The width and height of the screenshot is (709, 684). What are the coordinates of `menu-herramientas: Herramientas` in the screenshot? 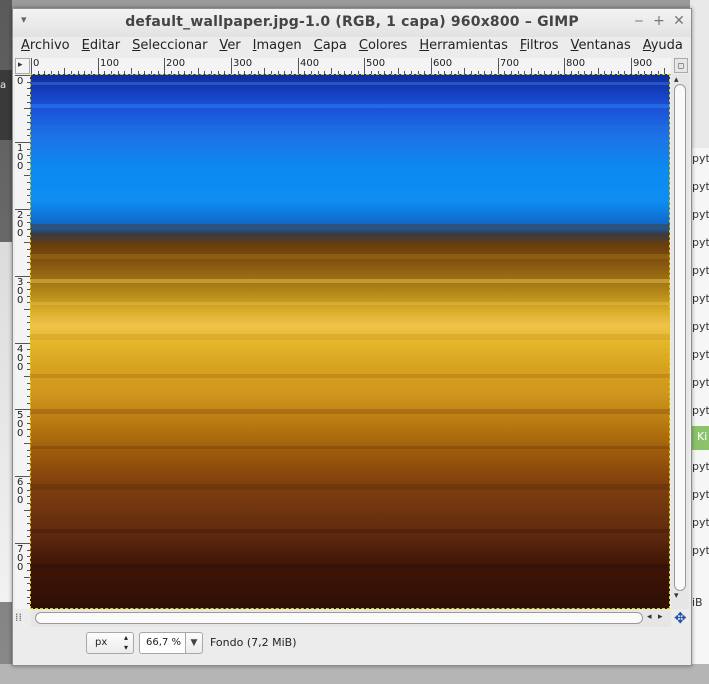 It's located at (463, 47).